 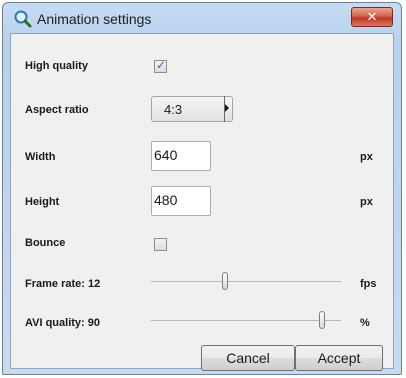 I want to click on accept-button: Accept, so click(x=339, y=358).